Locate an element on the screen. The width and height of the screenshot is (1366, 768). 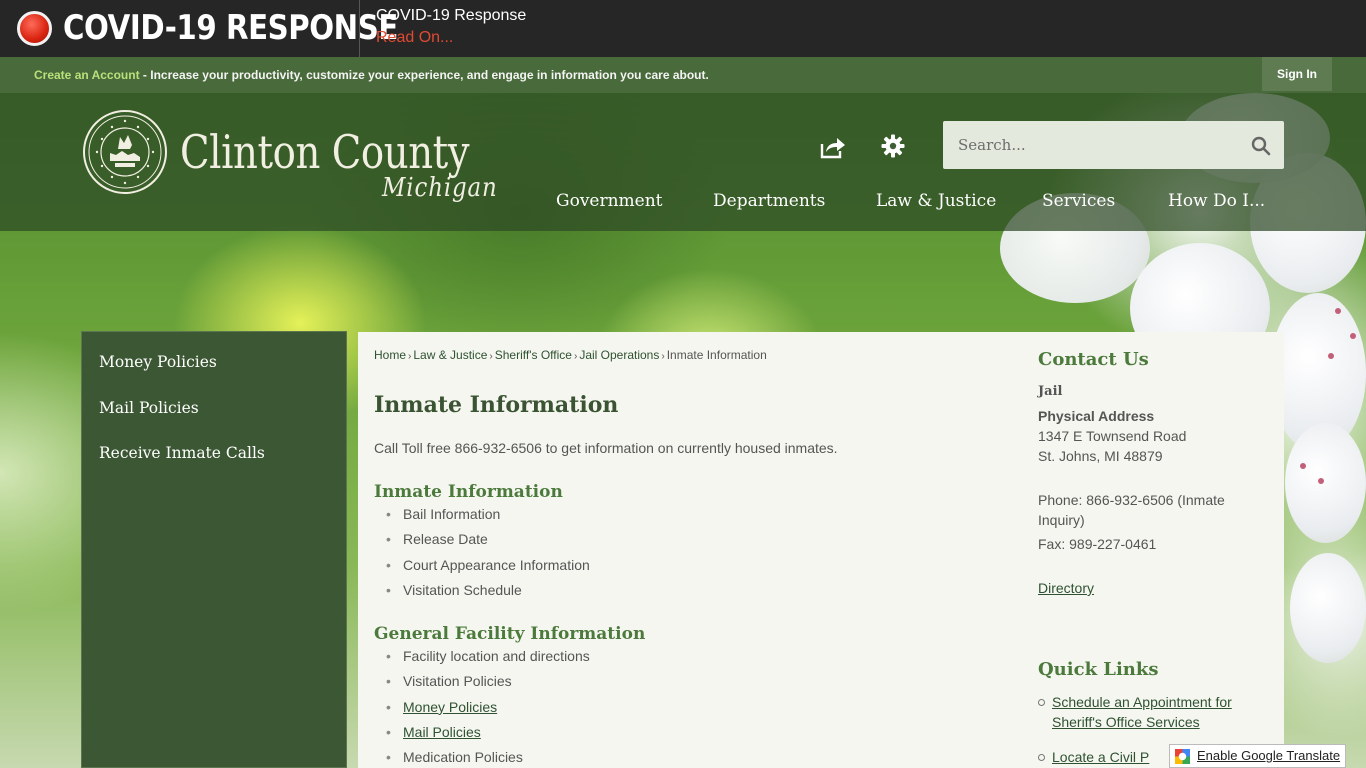
breadcrumb-jail-operations: Jail Operations is located at coordinates (619, 355).